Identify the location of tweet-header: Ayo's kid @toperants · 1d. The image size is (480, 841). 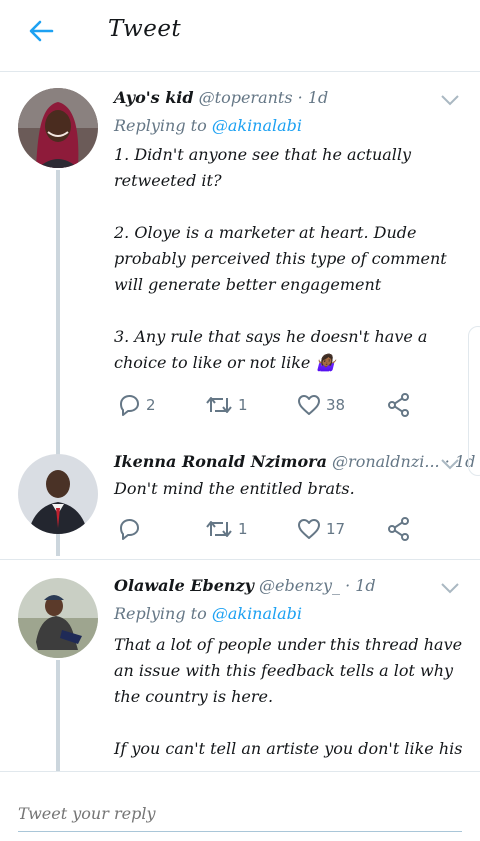
(221, 97).